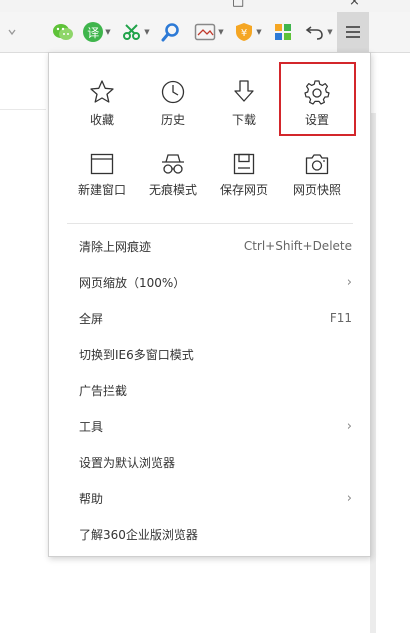  I want to click on menu-button, so click(353, 32).